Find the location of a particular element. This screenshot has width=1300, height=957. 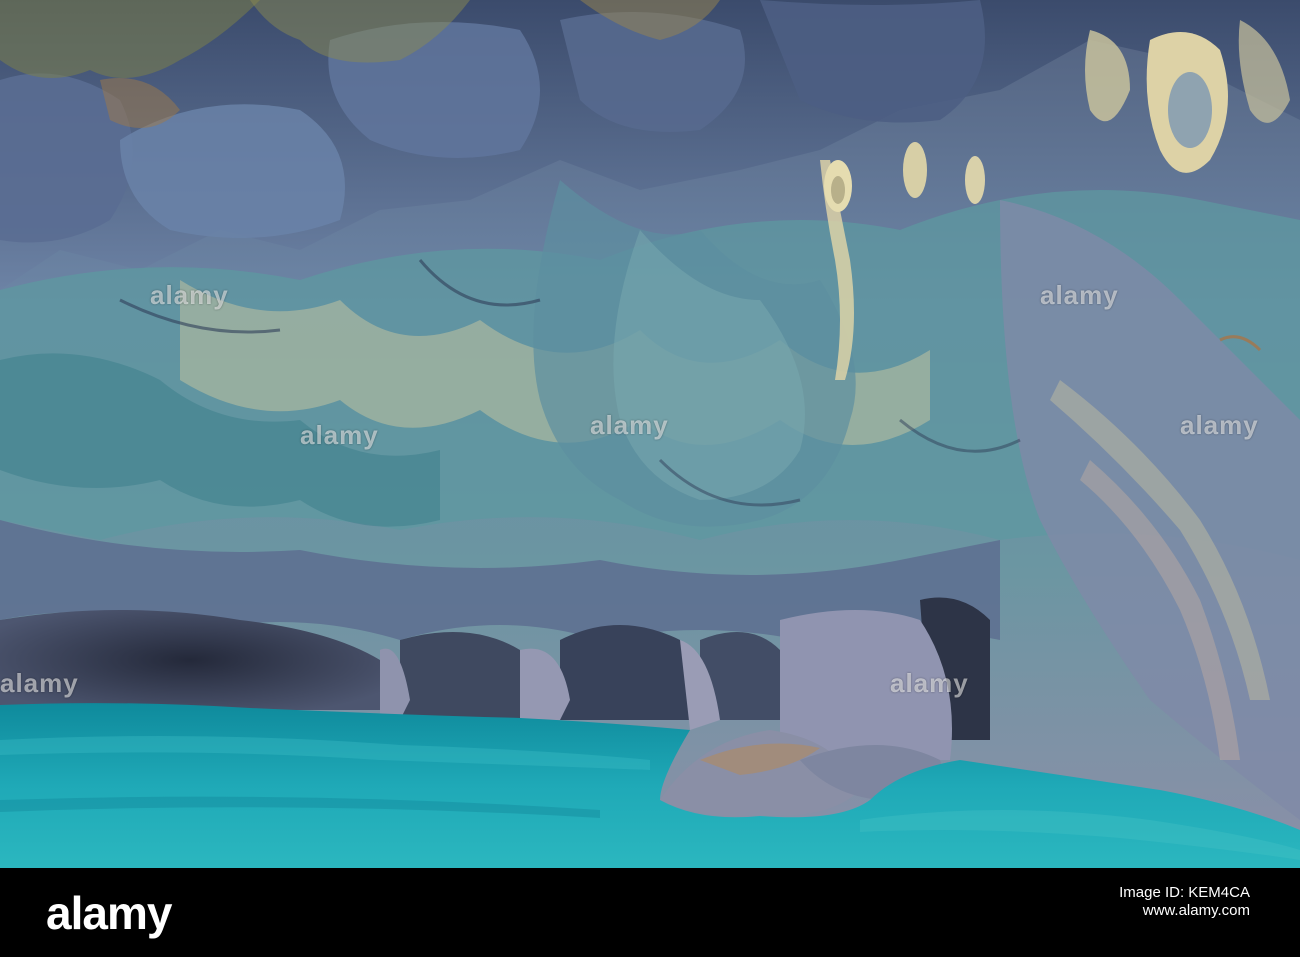

footer-bar: alamy Image ID: KEM4CA www.alamy.com is located at coordinates (650, 912).